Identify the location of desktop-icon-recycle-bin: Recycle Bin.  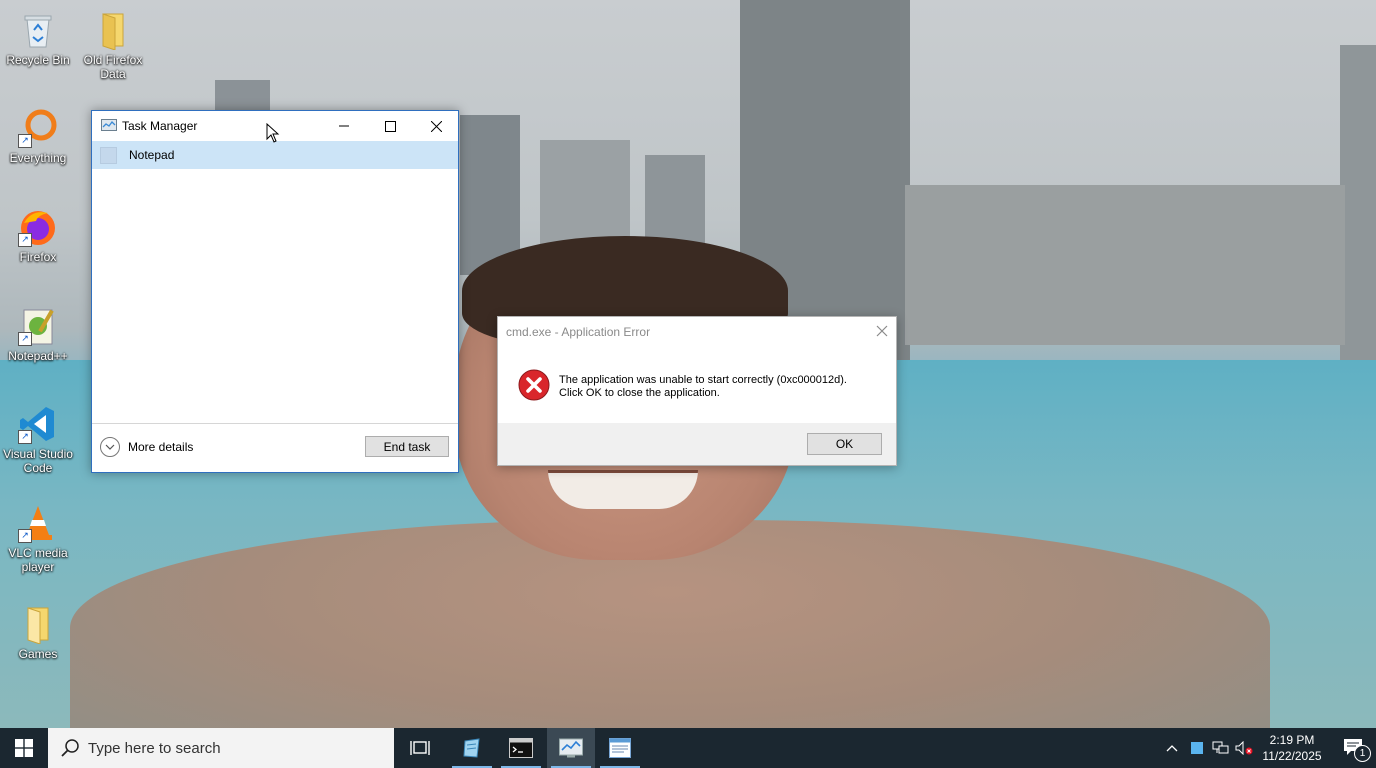
(38, 38).